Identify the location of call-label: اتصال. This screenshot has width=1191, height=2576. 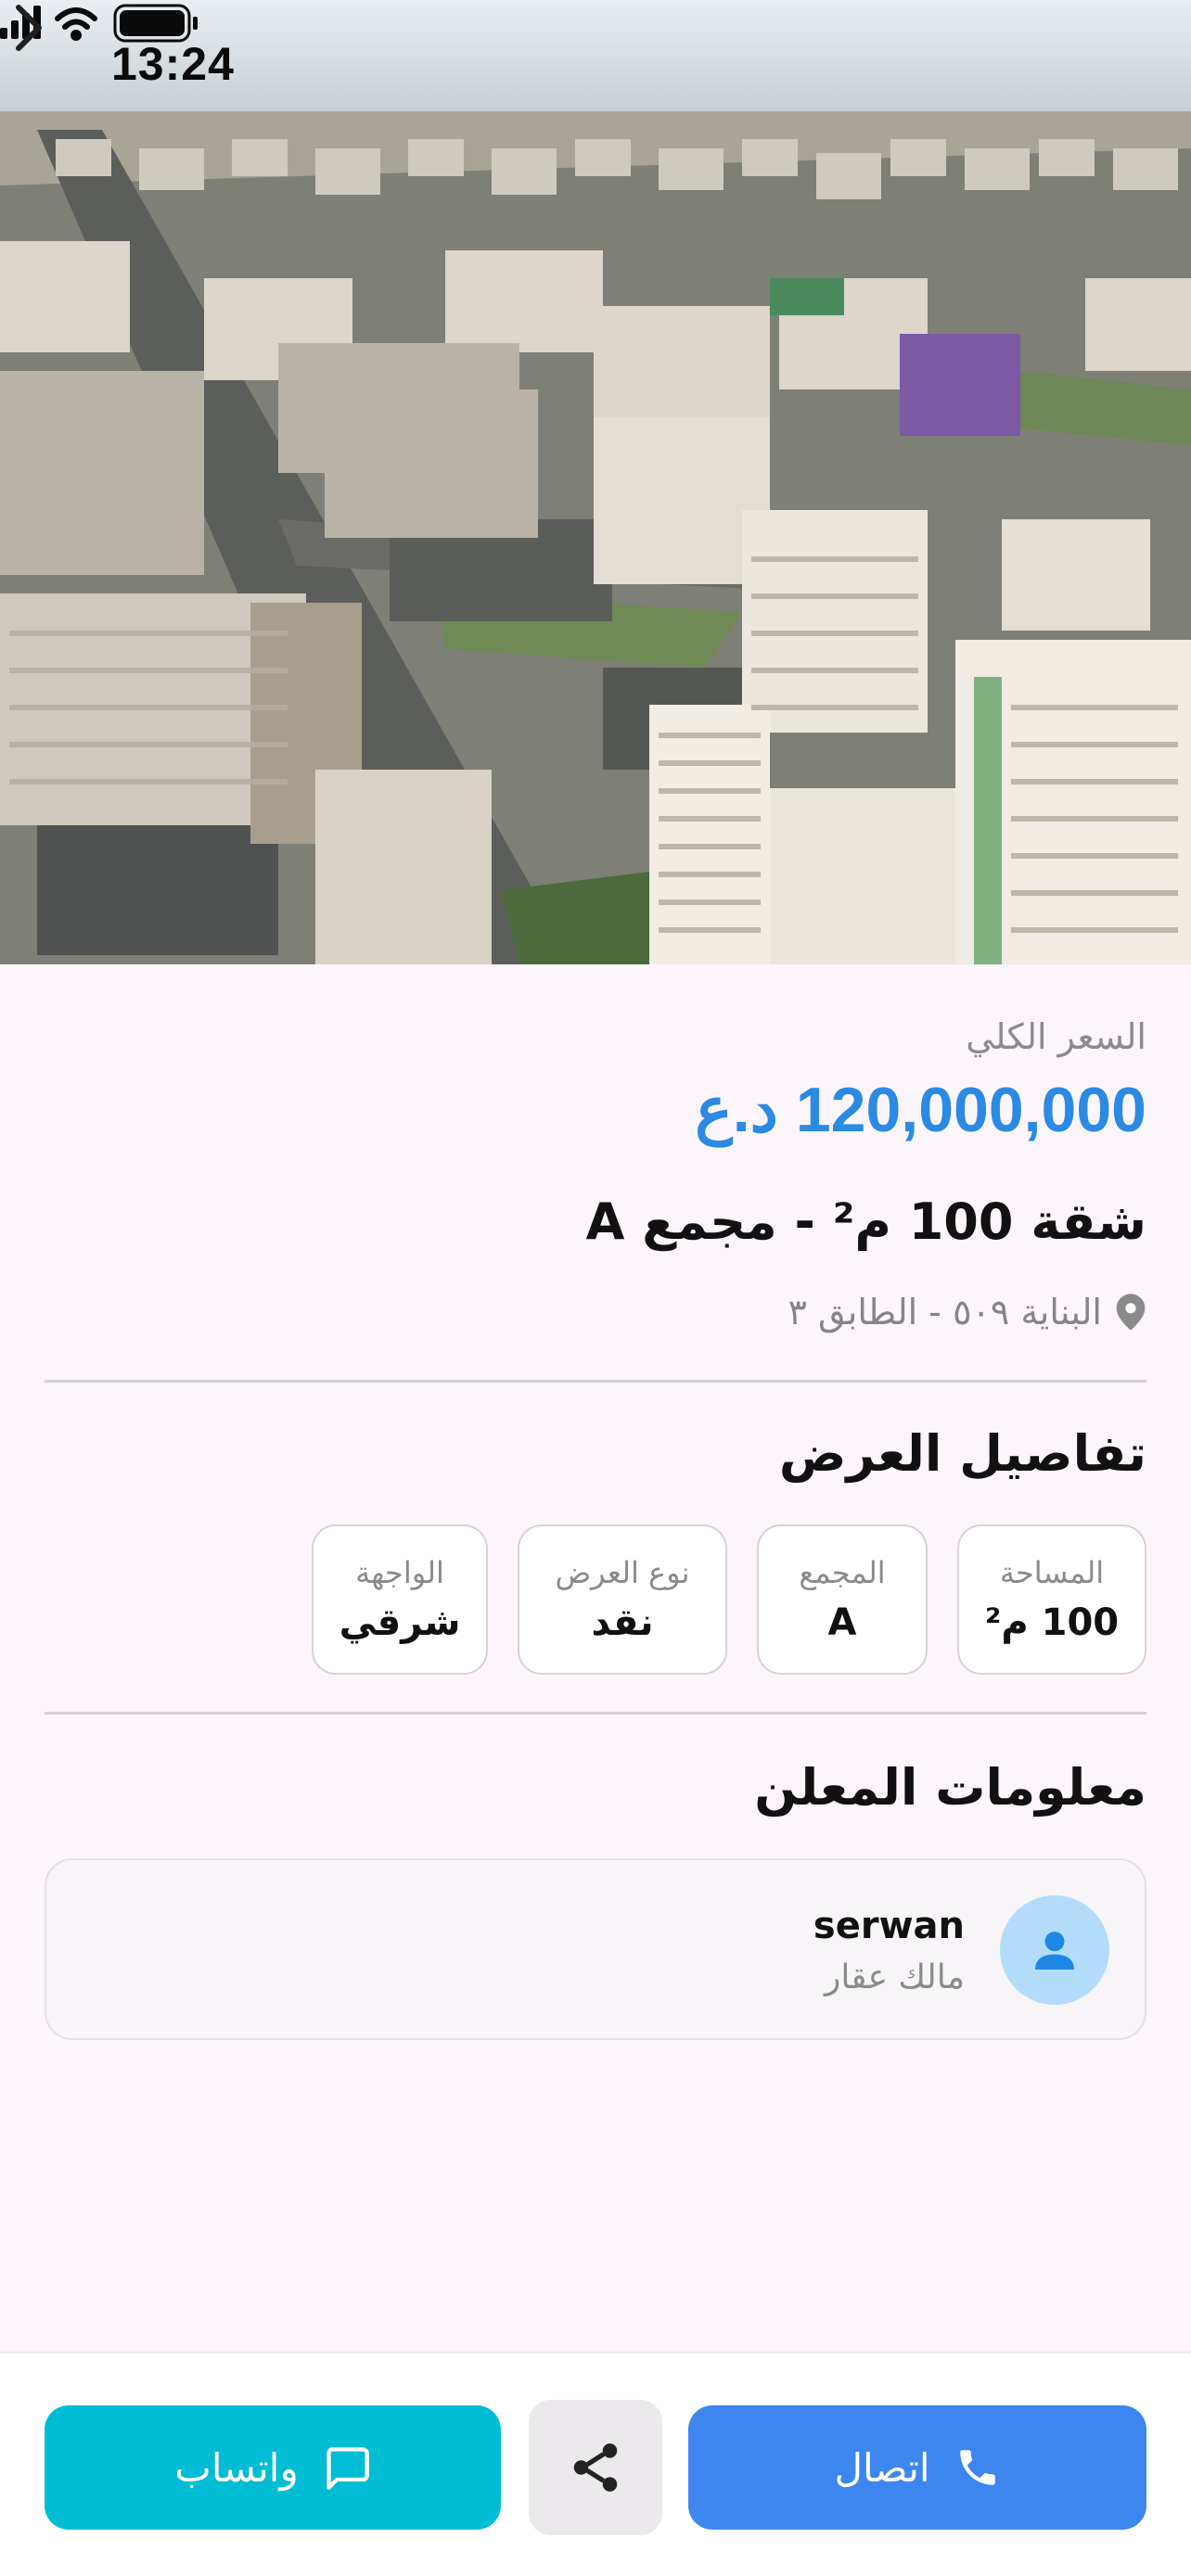
(882, 2467).